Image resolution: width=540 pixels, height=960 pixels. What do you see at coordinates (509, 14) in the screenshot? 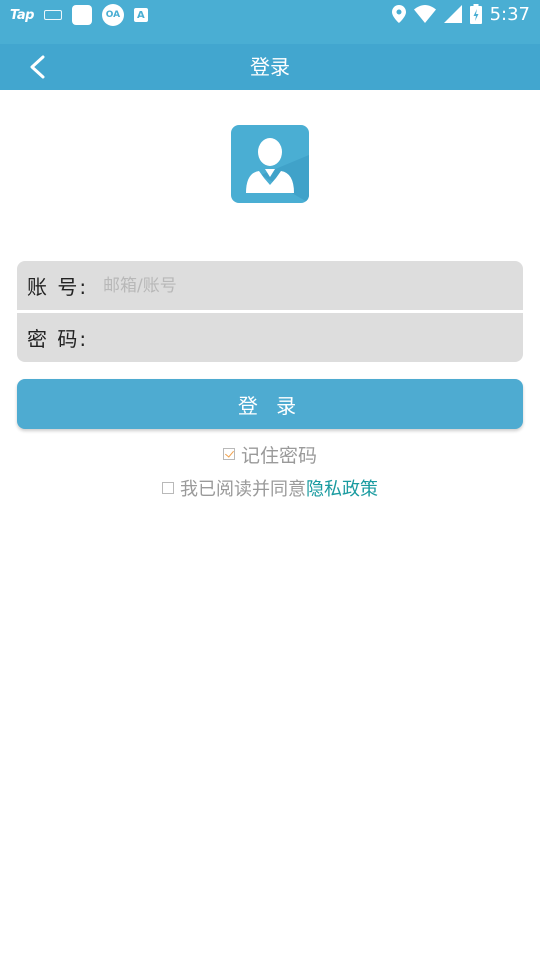
I see `clock-time: 5:37` at bounding box center [509, 14].